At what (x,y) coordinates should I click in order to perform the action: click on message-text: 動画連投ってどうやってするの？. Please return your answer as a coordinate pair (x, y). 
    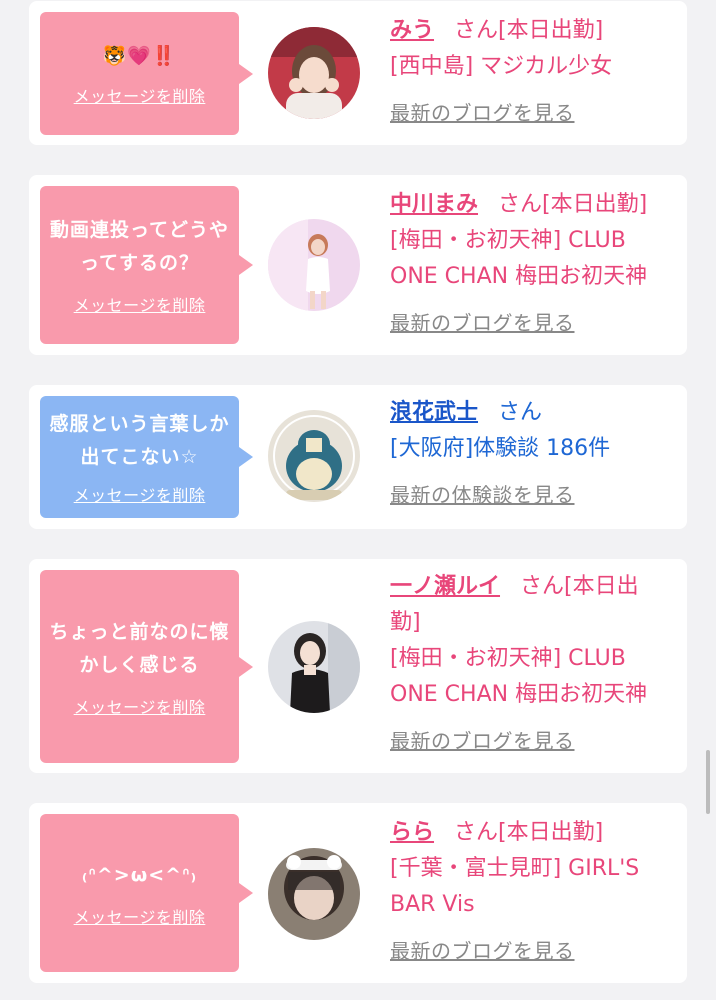
    Looking at the image, I should click on (139, 246).